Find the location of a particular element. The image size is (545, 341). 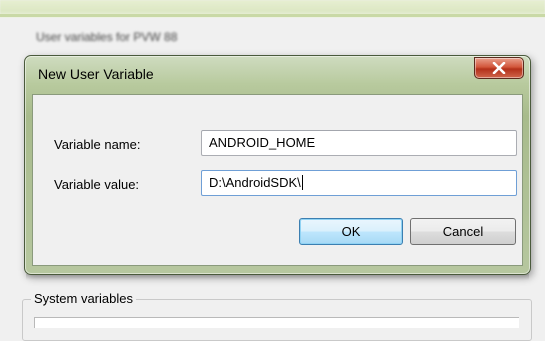

parent-window-title-strip-edge is located at coordinates (272, 15).